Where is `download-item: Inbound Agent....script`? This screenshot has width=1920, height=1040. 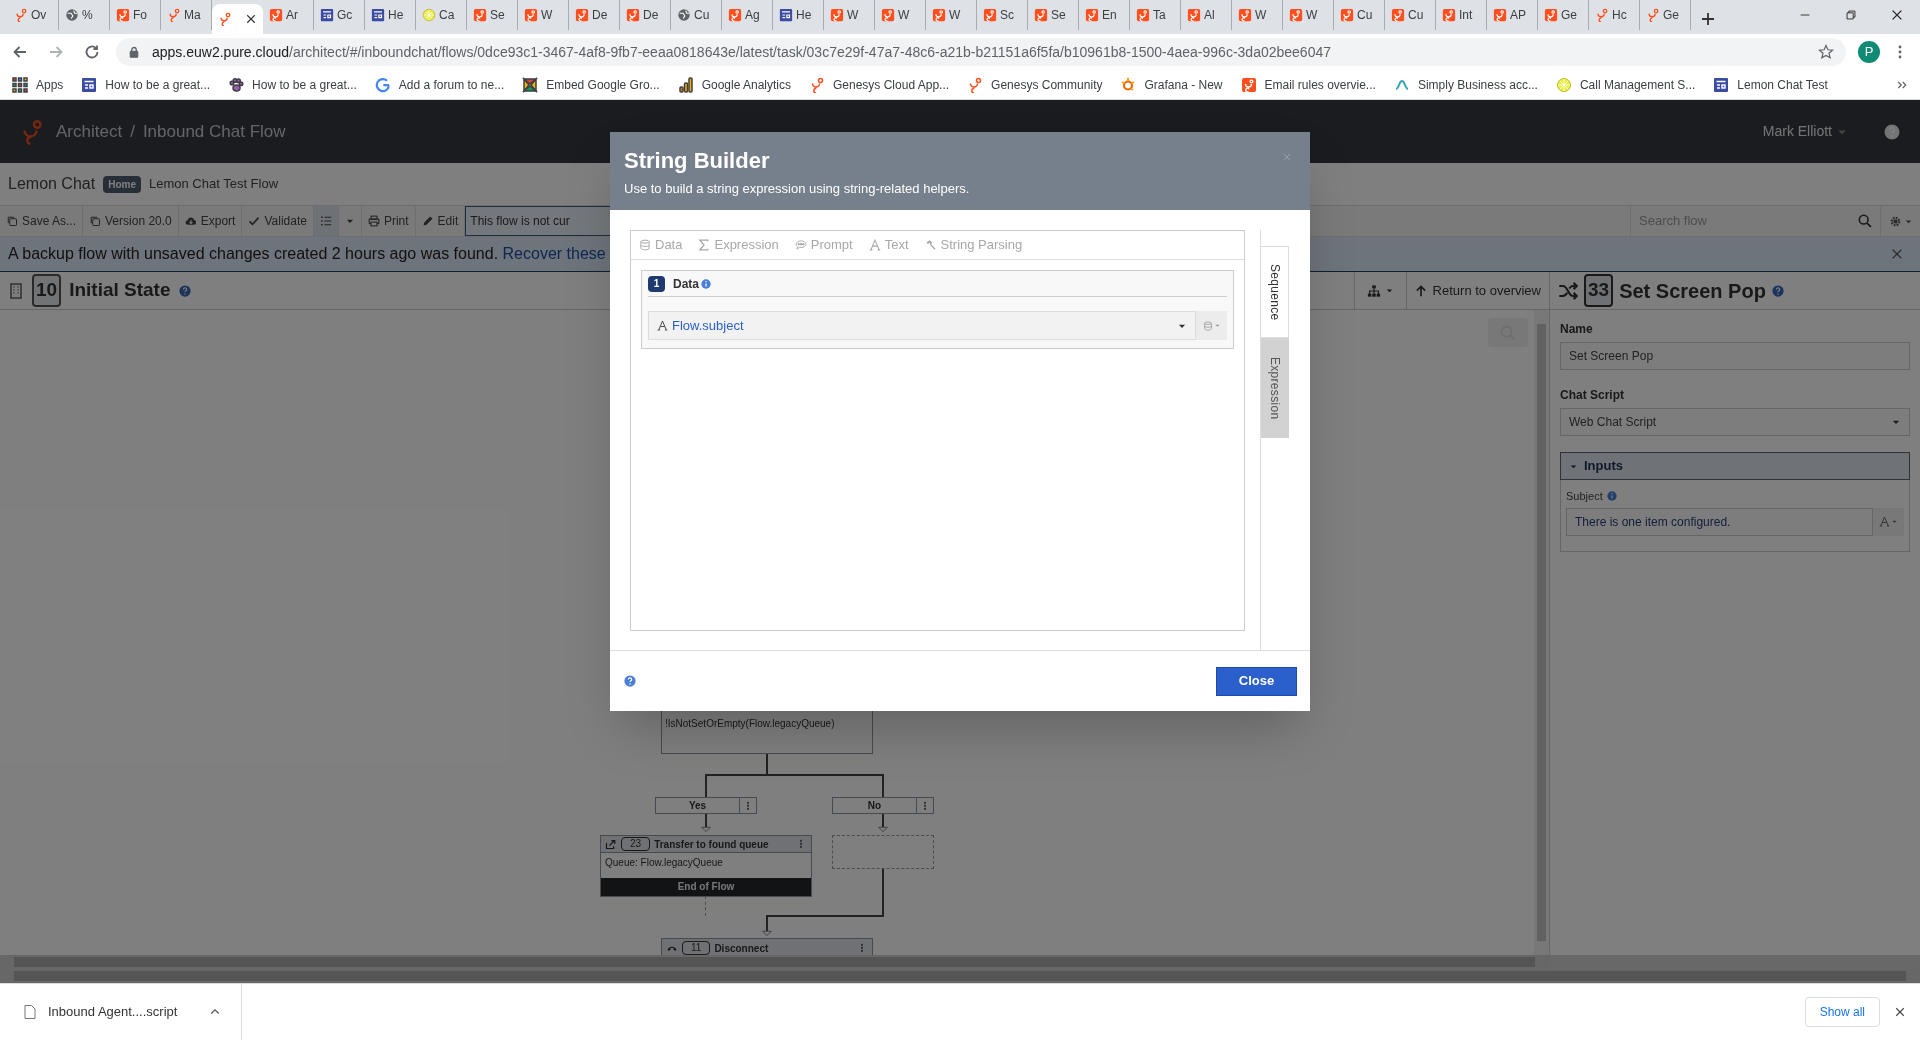 download-item: Inbound Agent....script is located at coordinates (121, 1012).